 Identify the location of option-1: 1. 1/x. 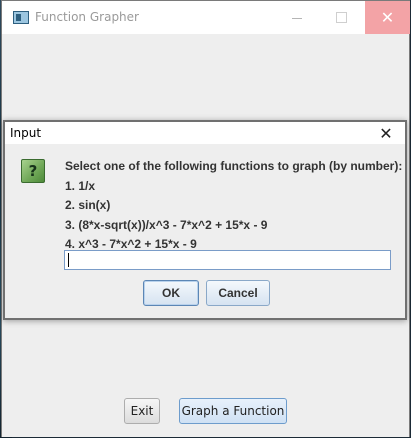
(80, 185).